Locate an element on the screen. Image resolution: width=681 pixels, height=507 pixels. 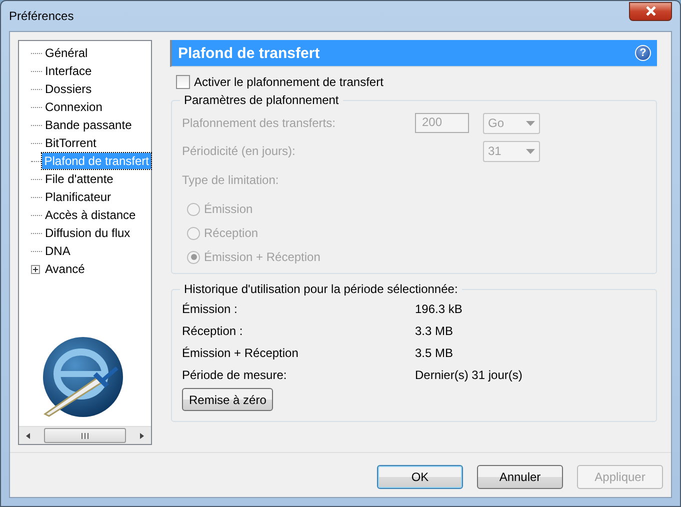
dialog-button: Annuler is located at coordinates (520, 477).